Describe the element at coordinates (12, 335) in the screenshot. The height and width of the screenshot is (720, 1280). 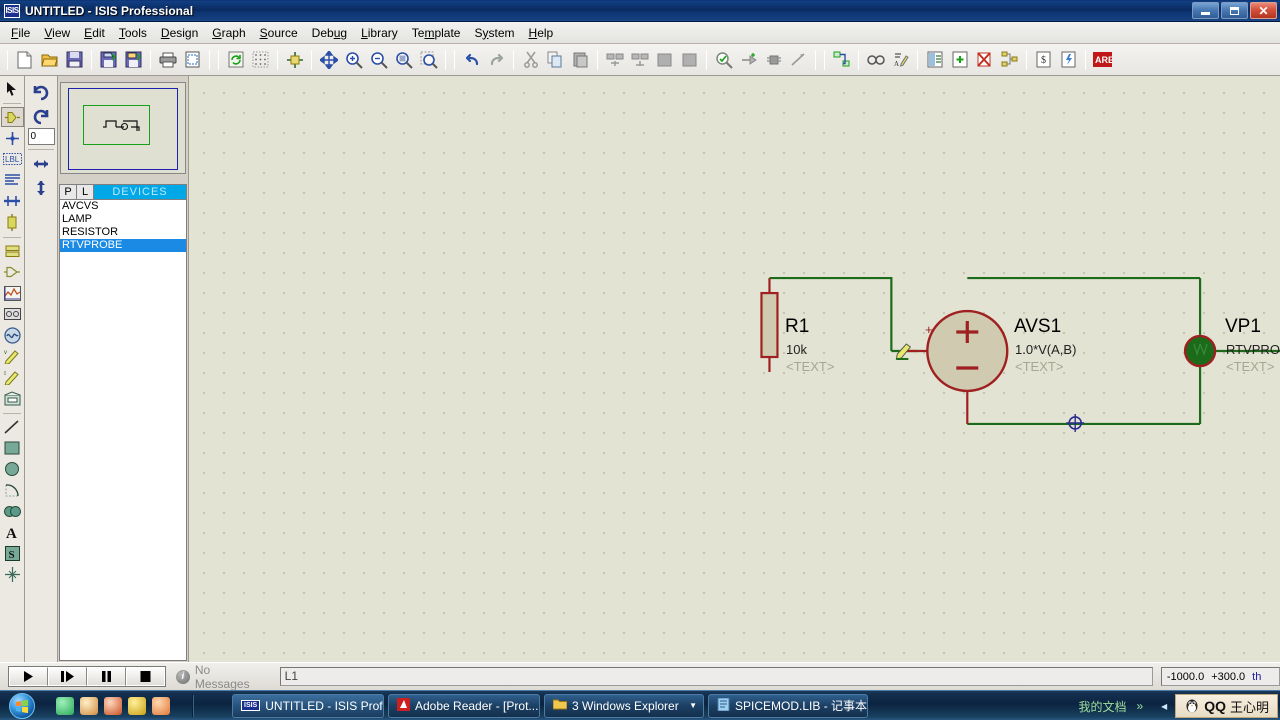
I see `generator-mode` at that location.